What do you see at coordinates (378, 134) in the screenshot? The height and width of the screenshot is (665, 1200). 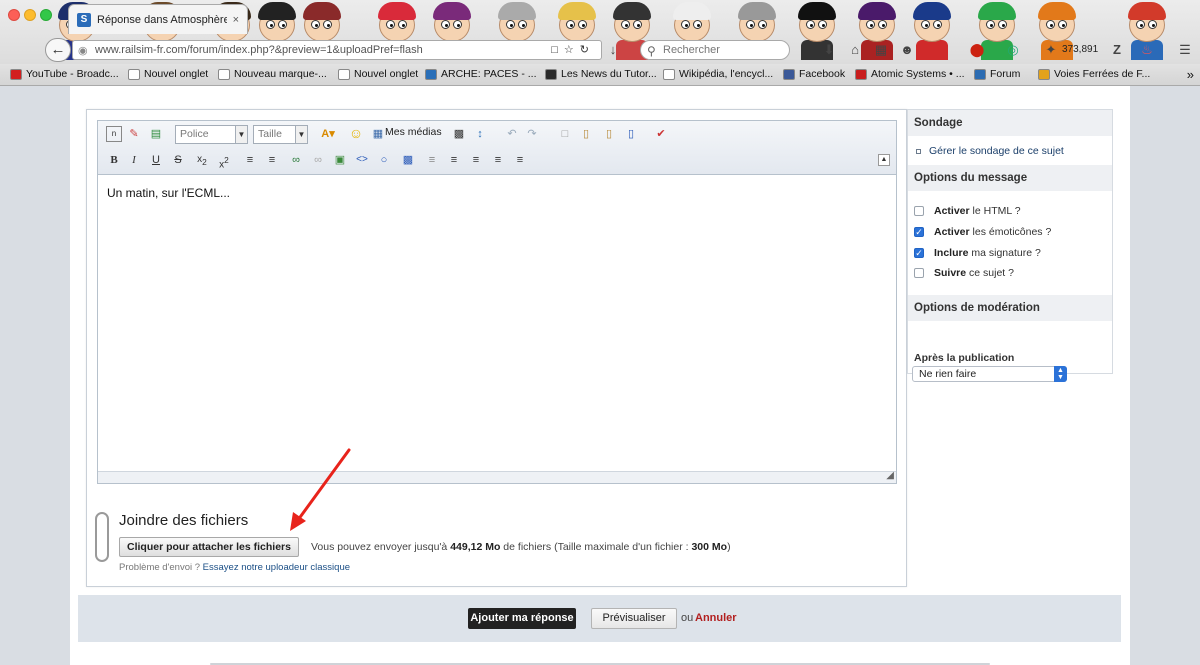 I see `media-icon: ▦` at bounding box center [378, 134].